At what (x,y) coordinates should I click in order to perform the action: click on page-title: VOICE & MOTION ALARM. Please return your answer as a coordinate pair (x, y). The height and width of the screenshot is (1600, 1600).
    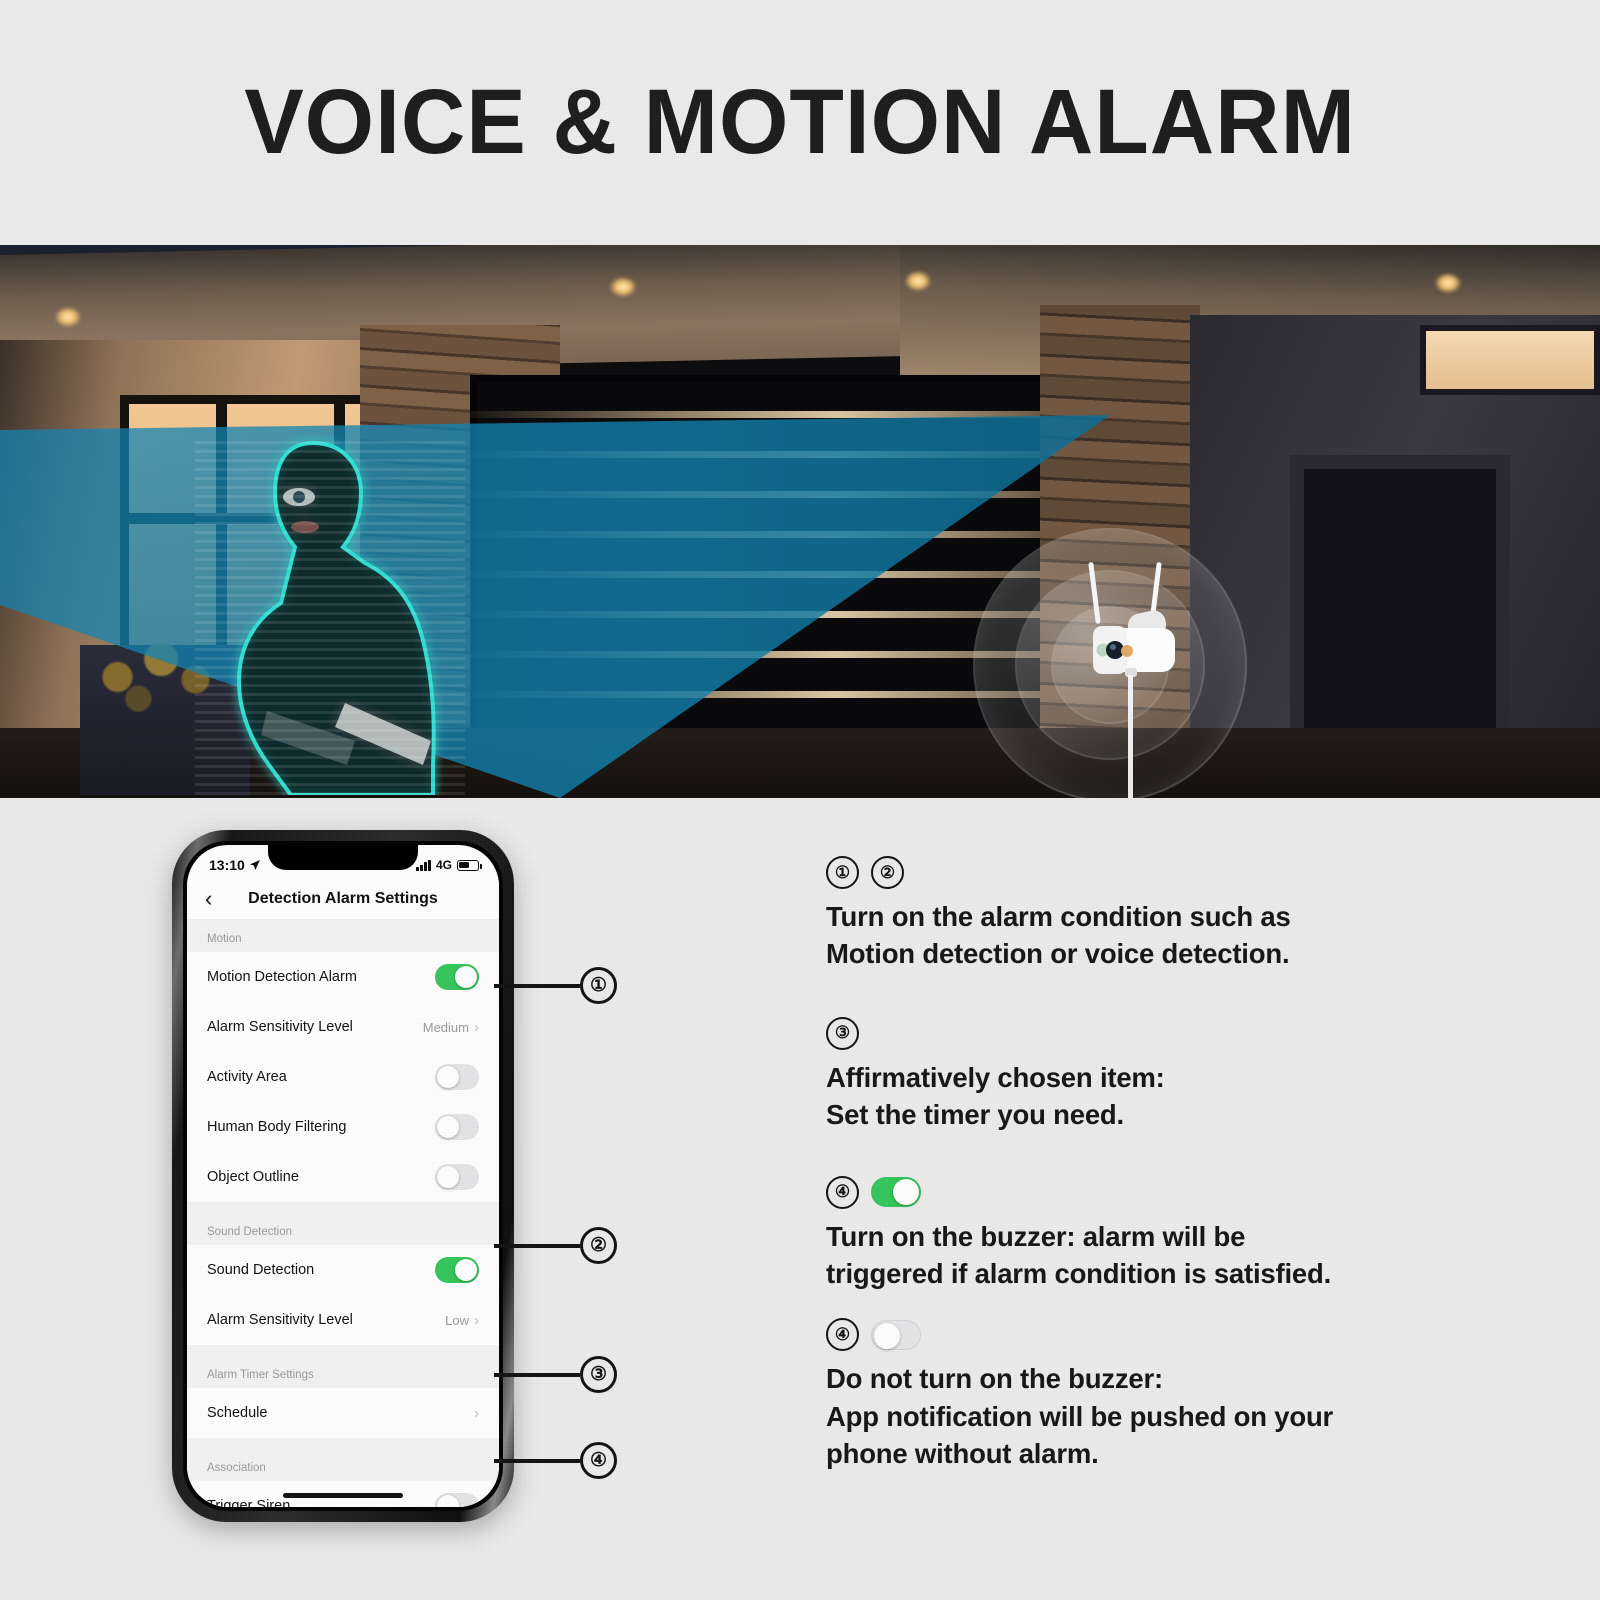
    Looking at the image, I should click on (800, 122).